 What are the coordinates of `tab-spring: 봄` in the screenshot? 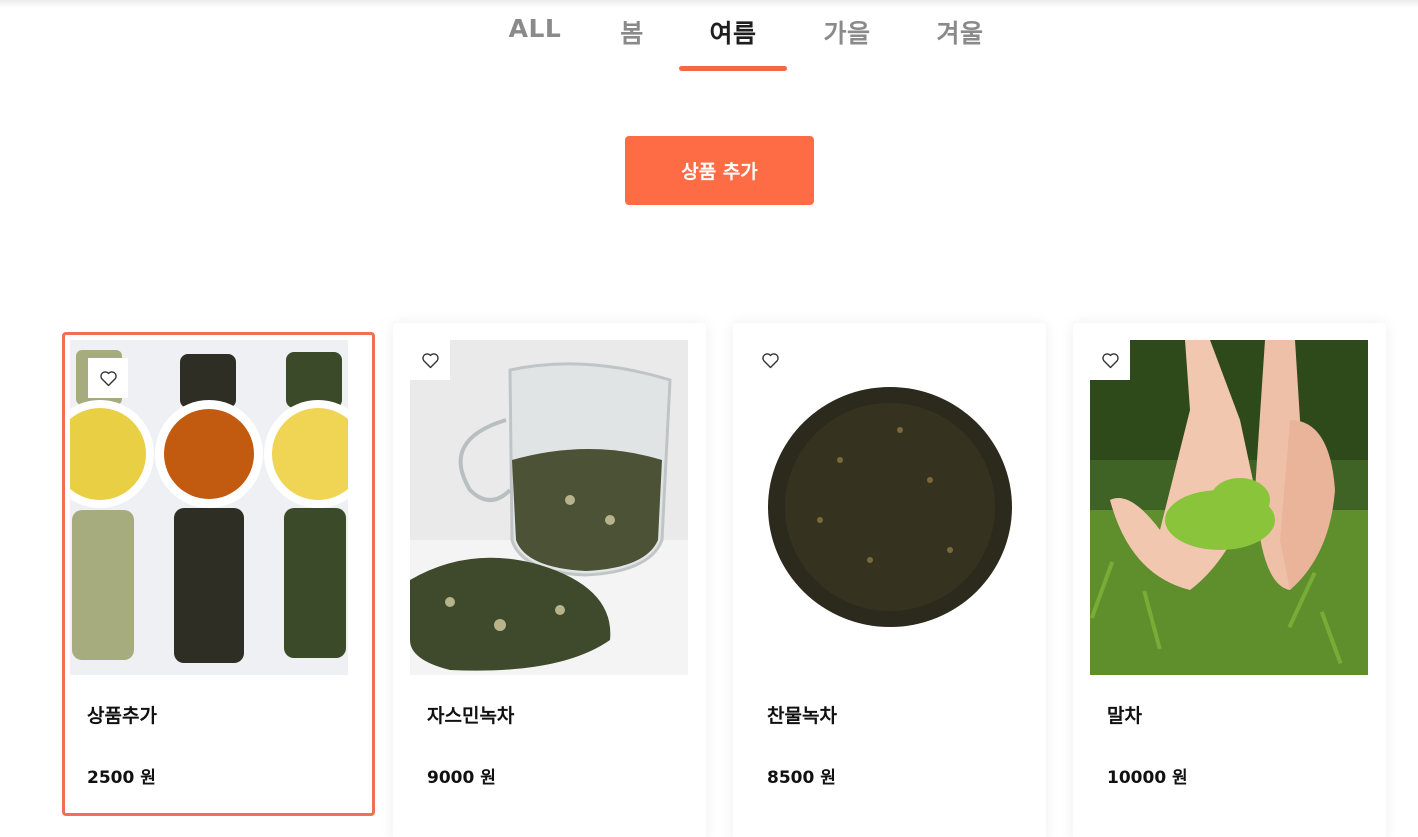 It's located at (632, 34).